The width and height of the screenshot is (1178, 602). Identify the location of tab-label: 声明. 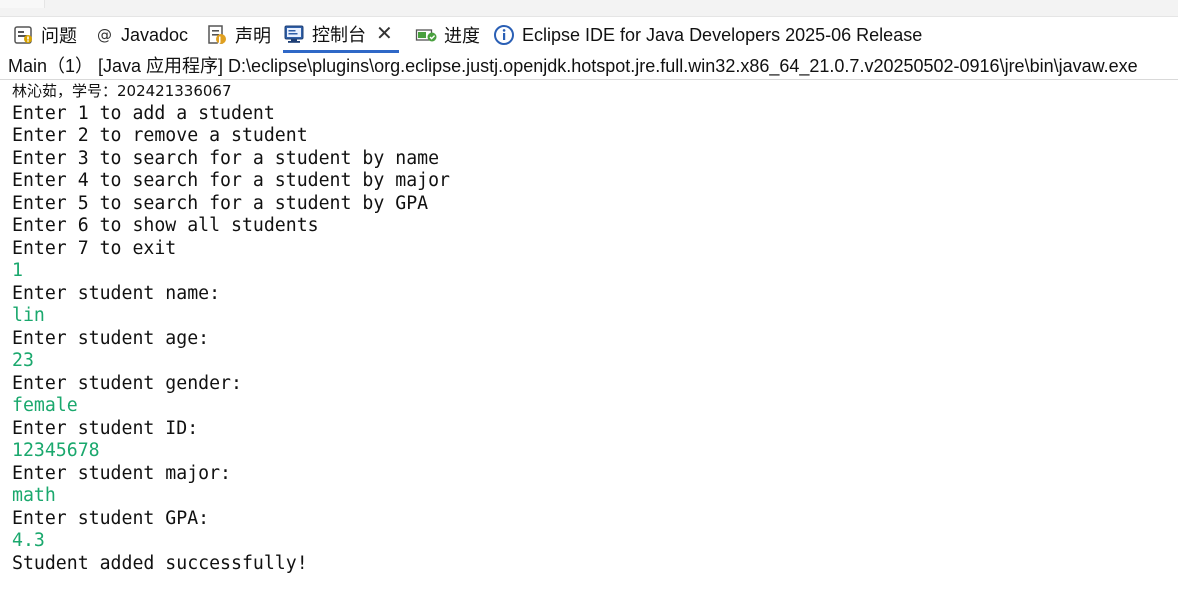
(253, 36).